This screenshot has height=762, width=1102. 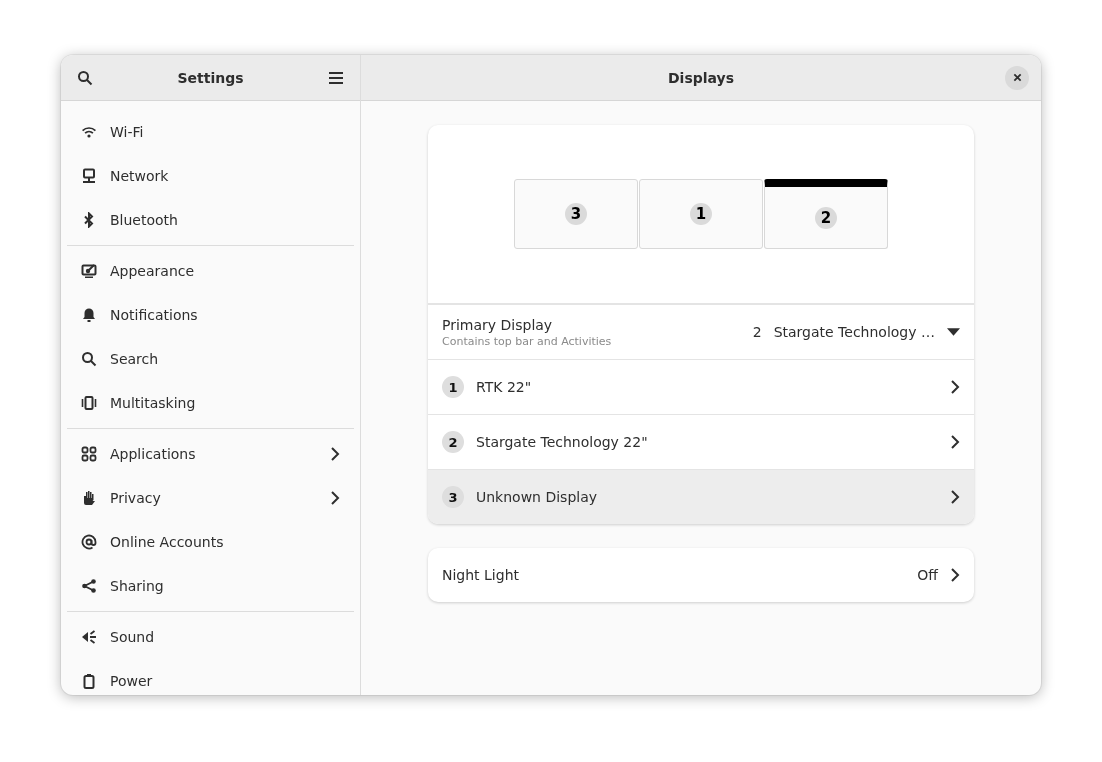 I want to click on monitor-tile: 1, so click(x=701, y=214).